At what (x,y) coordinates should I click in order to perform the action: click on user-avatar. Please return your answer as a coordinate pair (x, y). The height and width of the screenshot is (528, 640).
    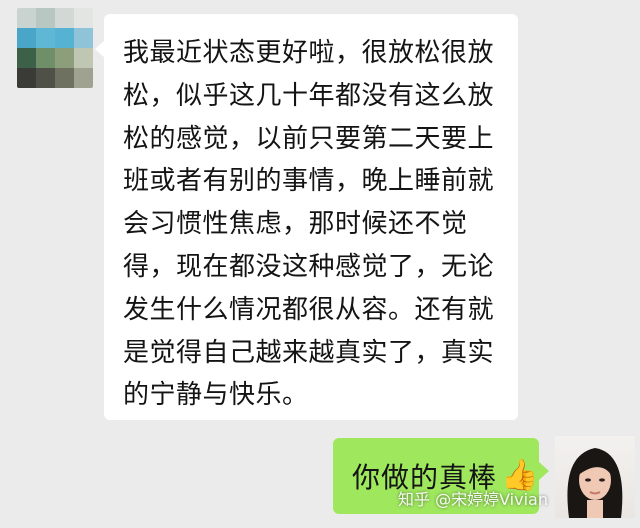
    Looking at the image, I should click on (595, 477).